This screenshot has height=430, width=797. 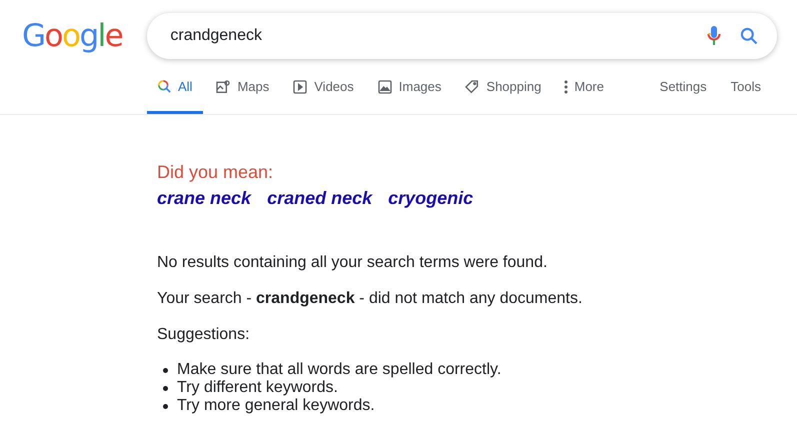 I want to click on tab: All, so click(x=175, y=86).